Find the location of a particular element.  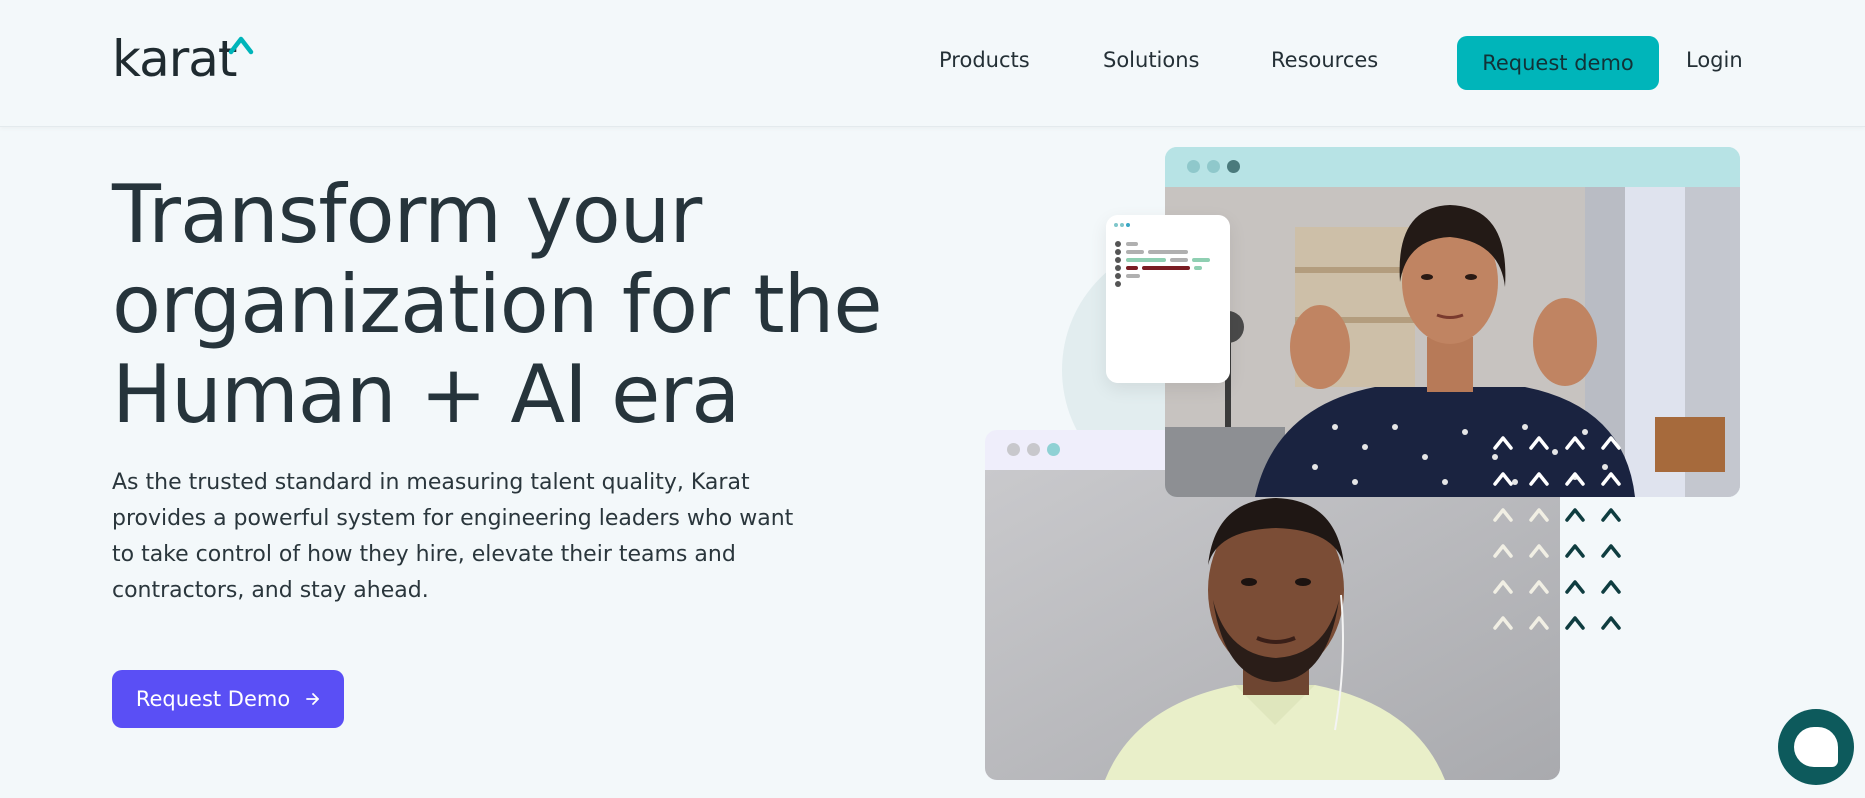

karat-logo: karat is located at coordinates (183, 59).